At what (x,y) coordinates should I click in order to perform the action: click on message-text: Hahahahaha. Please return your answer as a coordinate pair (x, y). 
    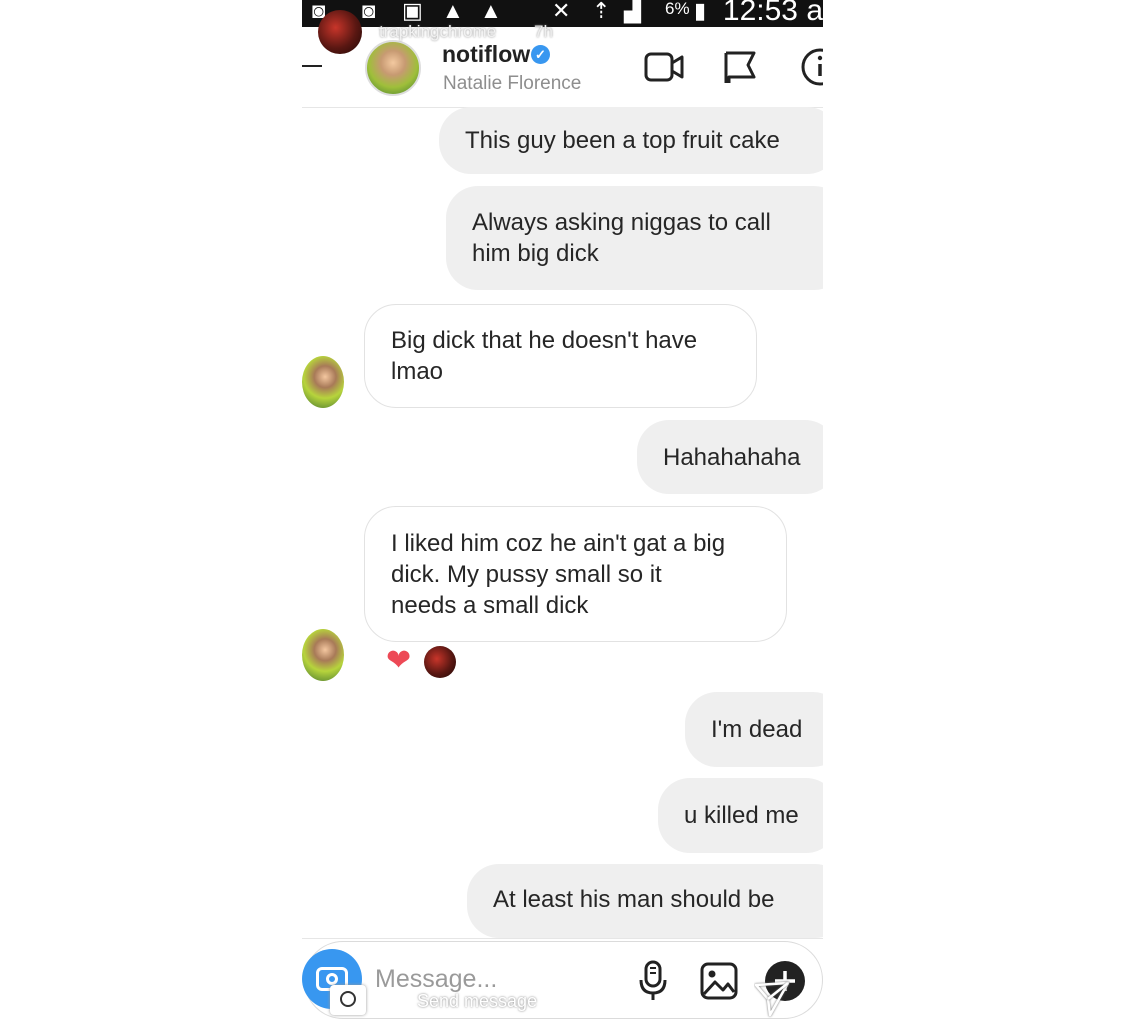
    Looking at the image, I should click on (732, 457).